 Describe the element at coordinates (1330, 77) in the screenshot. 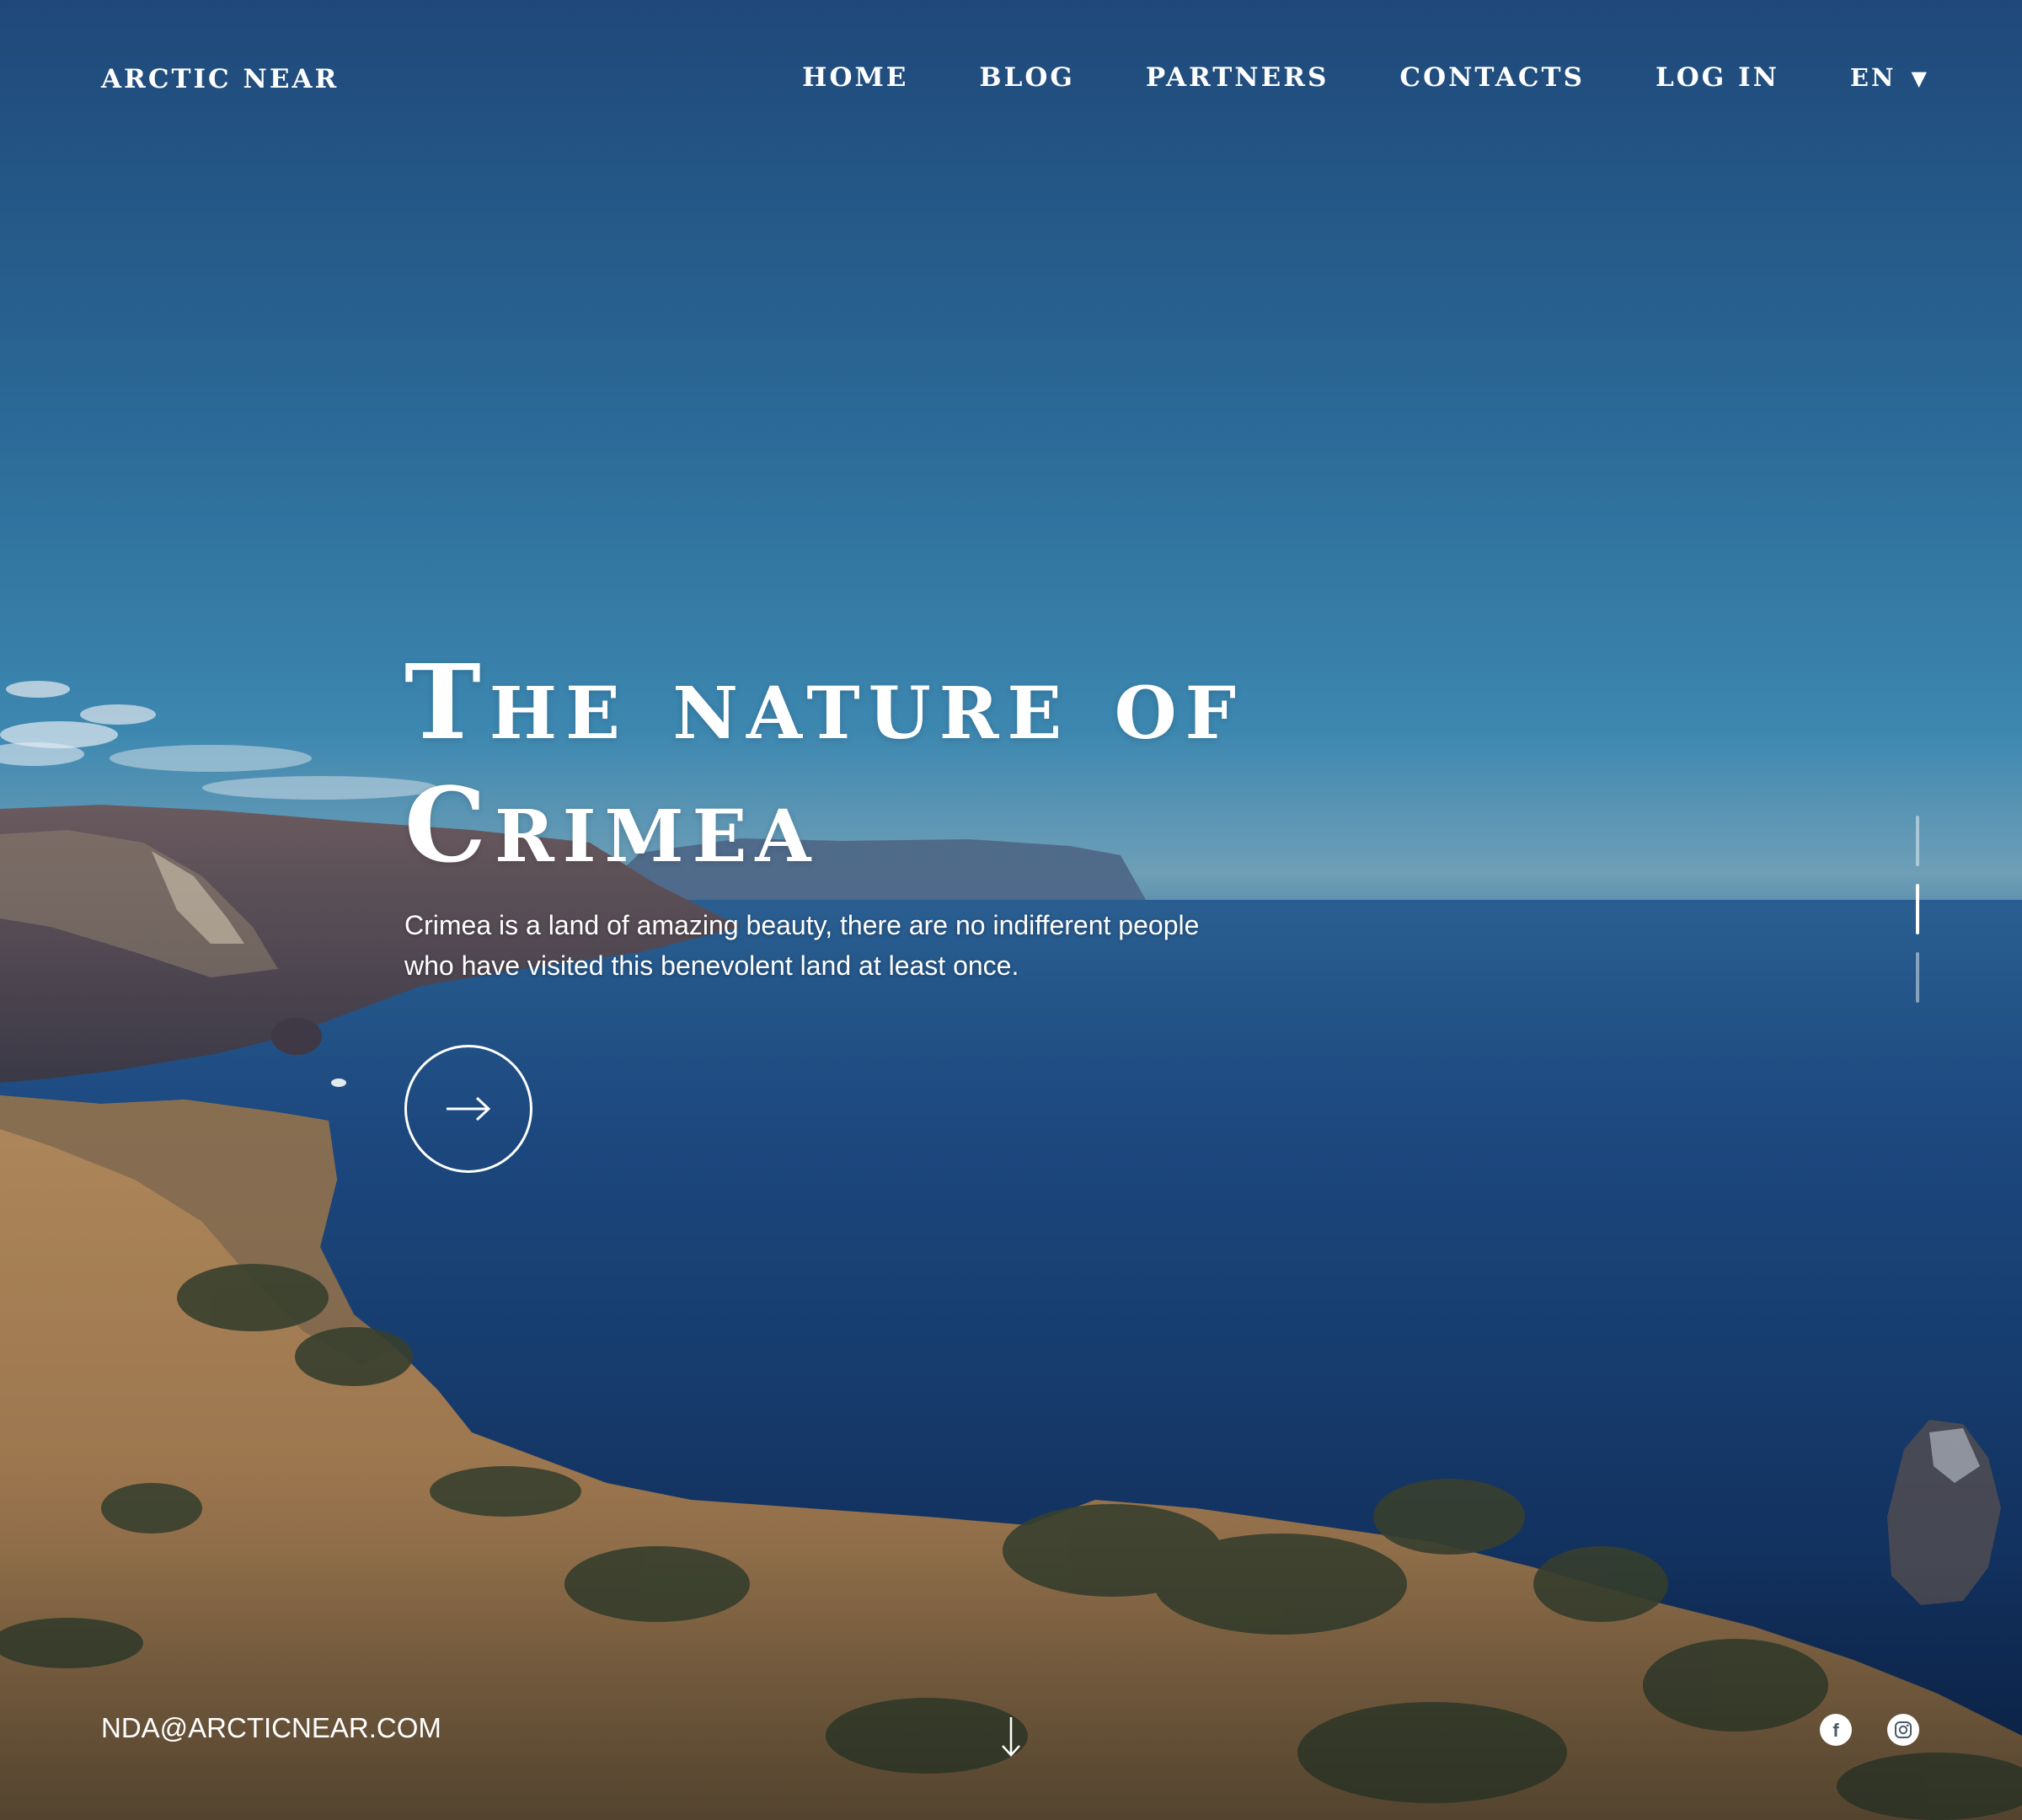

I see `main-navigation: HOME BLOG PARTNERS CONTACTS LOG IN EN ▼` at that location.